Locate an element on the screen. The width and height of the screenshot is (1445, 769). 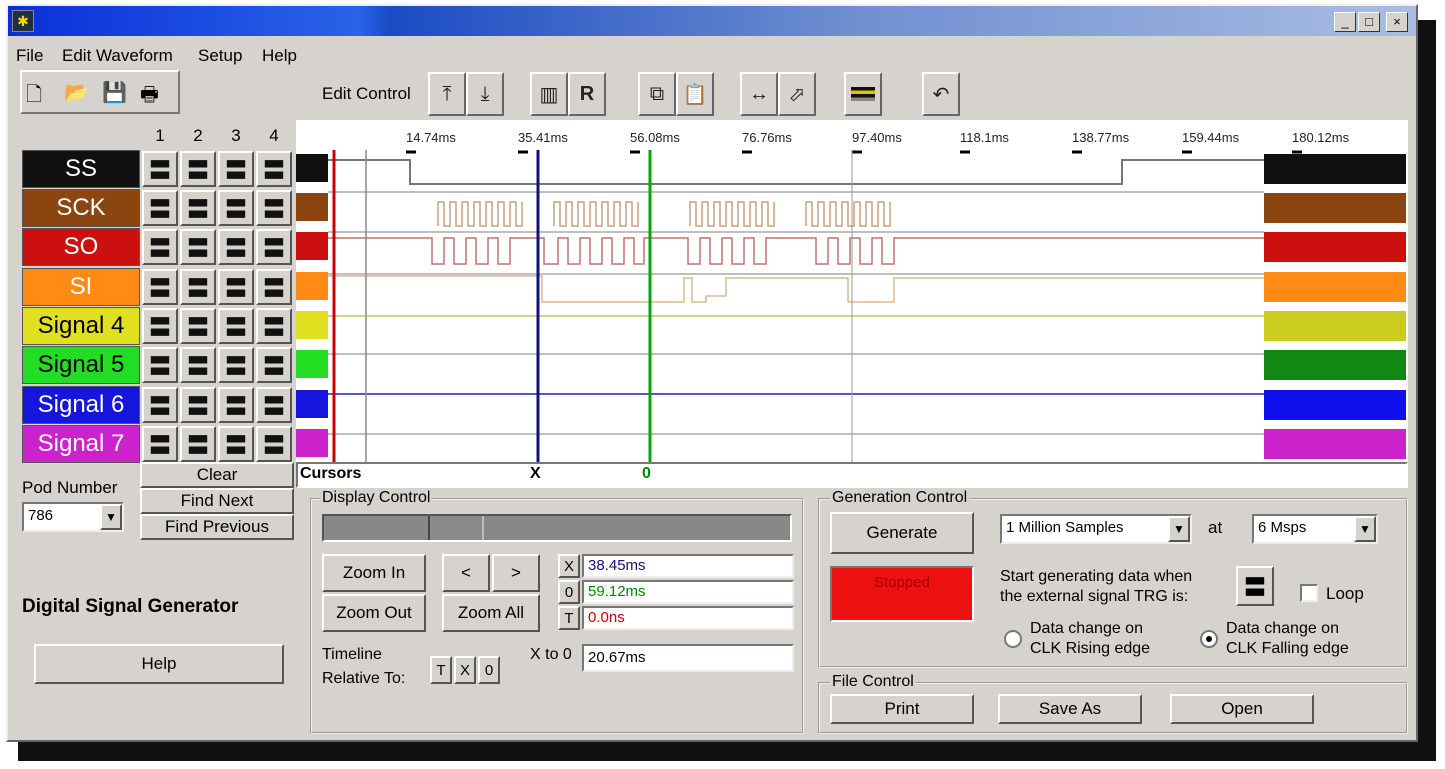
signal-label: Signal 6 is located at coordinates (81, 405).